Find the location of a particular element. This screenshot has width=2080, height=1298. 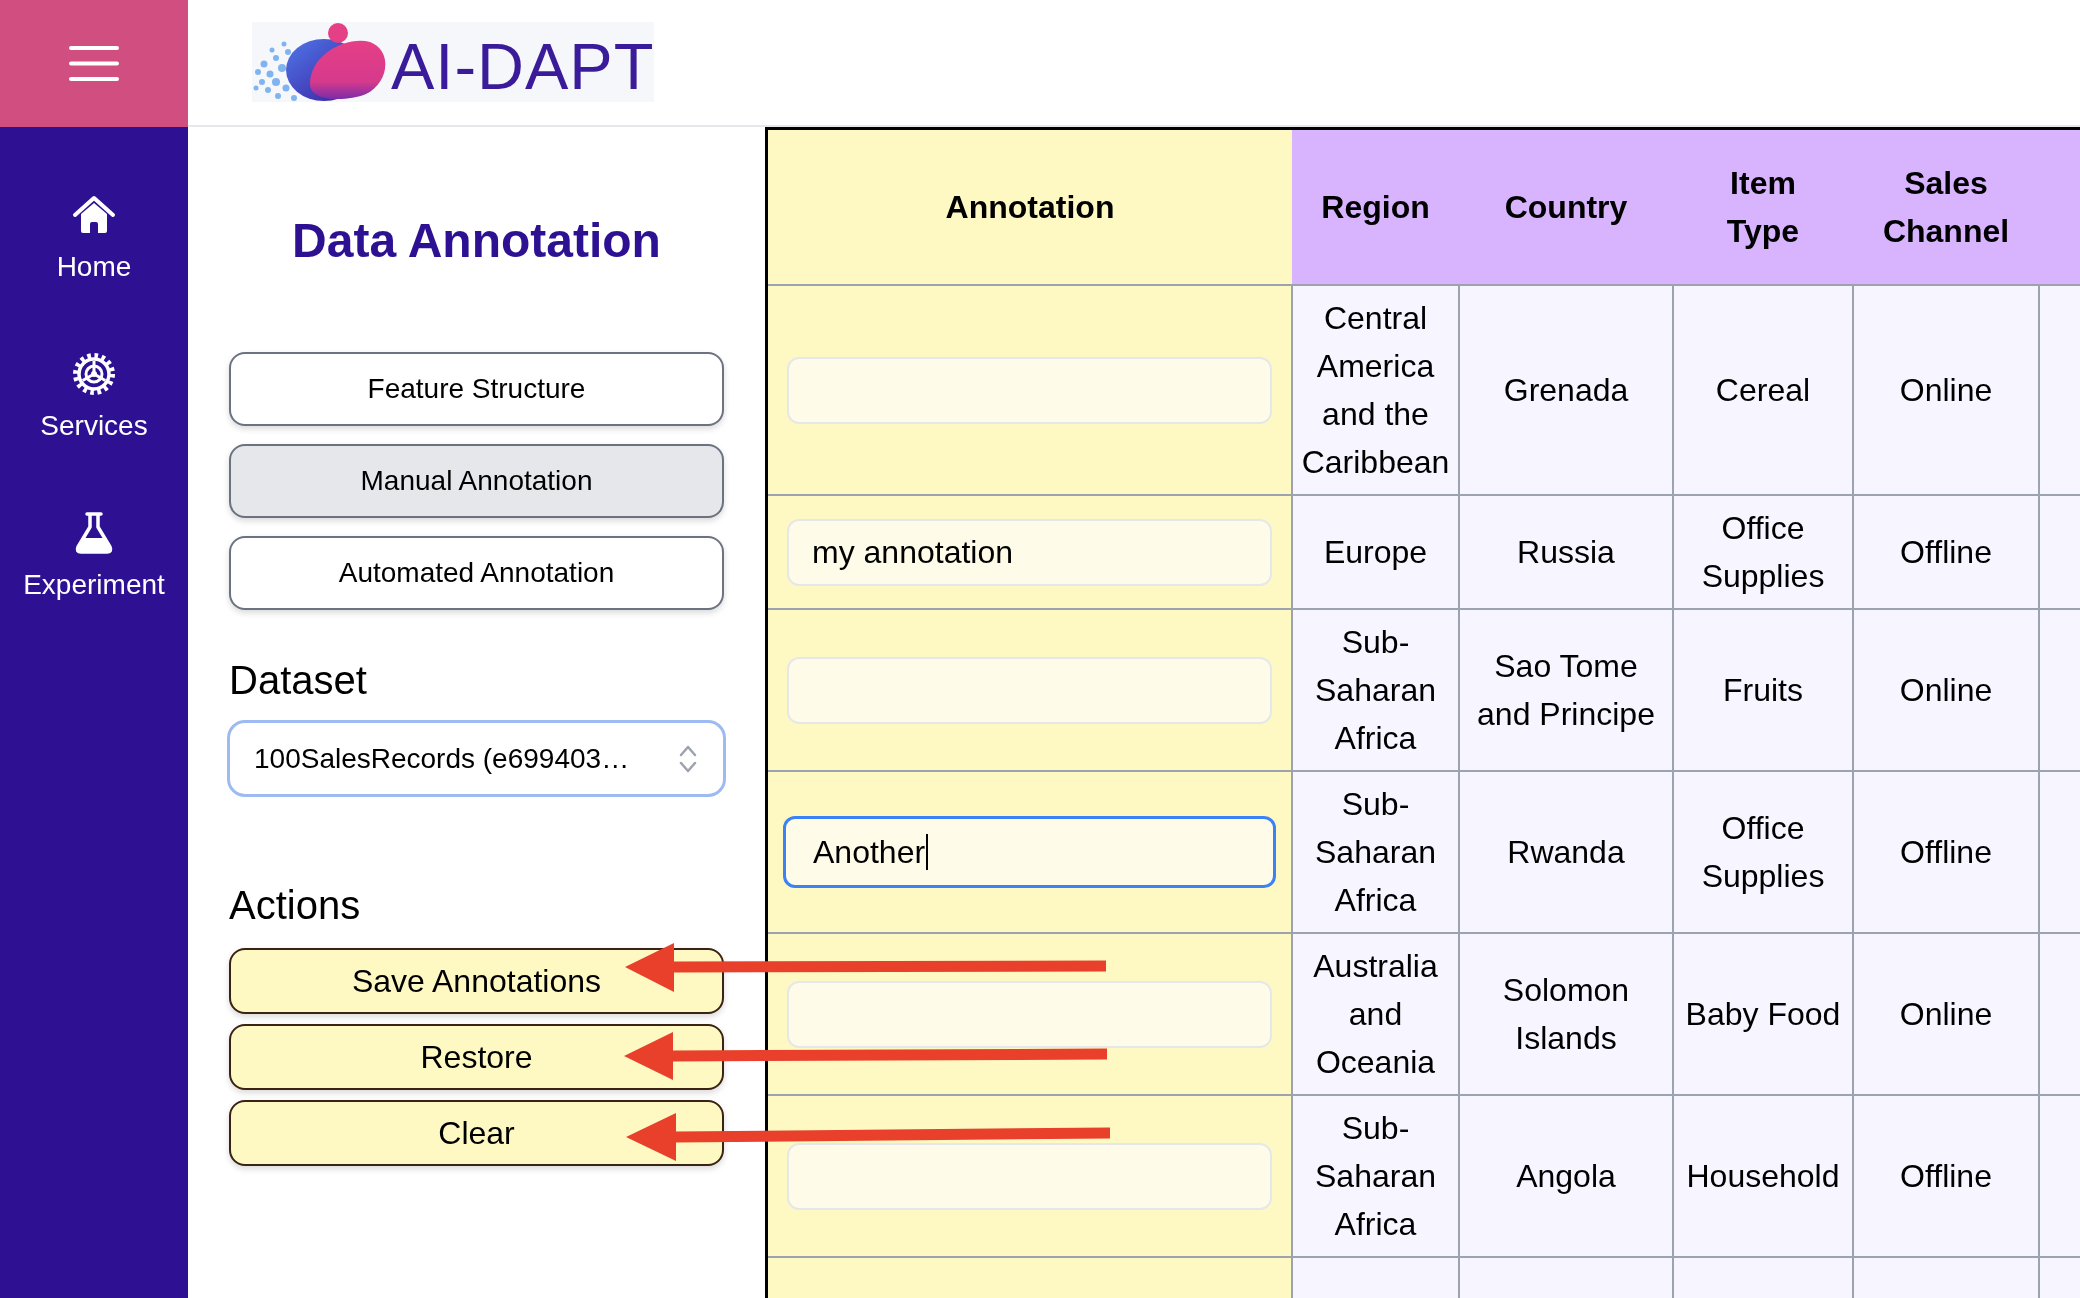

table-cell: Grenada is located at coordinates (1566, 390).